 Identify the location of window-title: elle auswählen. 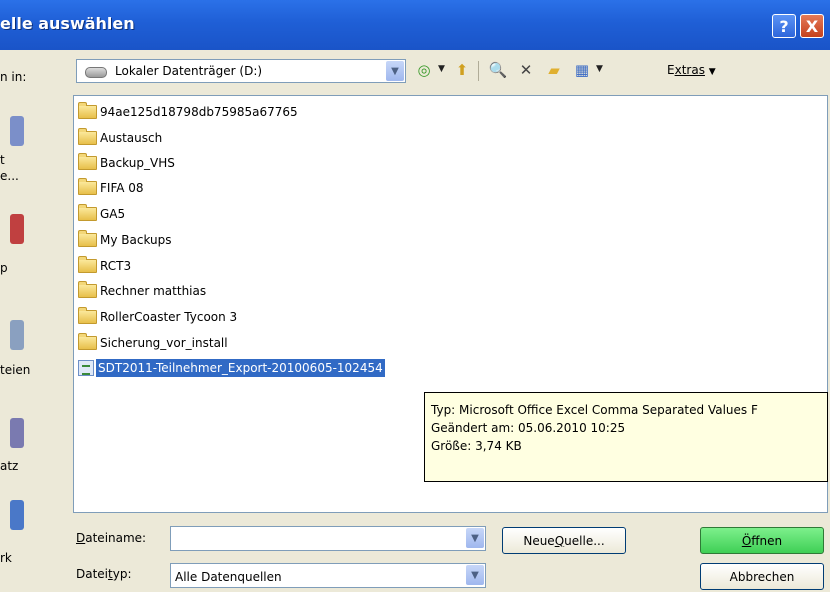
(67, 23).